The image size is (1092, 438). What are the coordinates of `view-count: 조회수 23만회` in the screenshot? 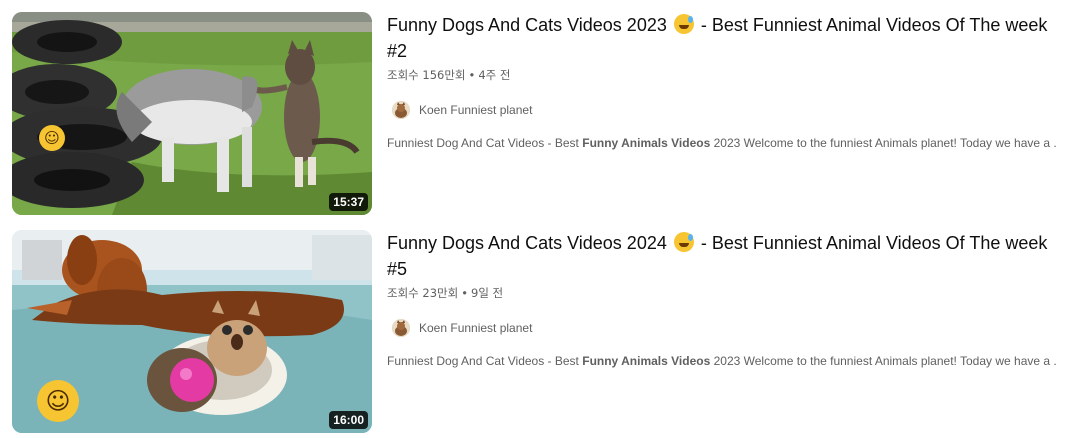 It's located at (423, 293).